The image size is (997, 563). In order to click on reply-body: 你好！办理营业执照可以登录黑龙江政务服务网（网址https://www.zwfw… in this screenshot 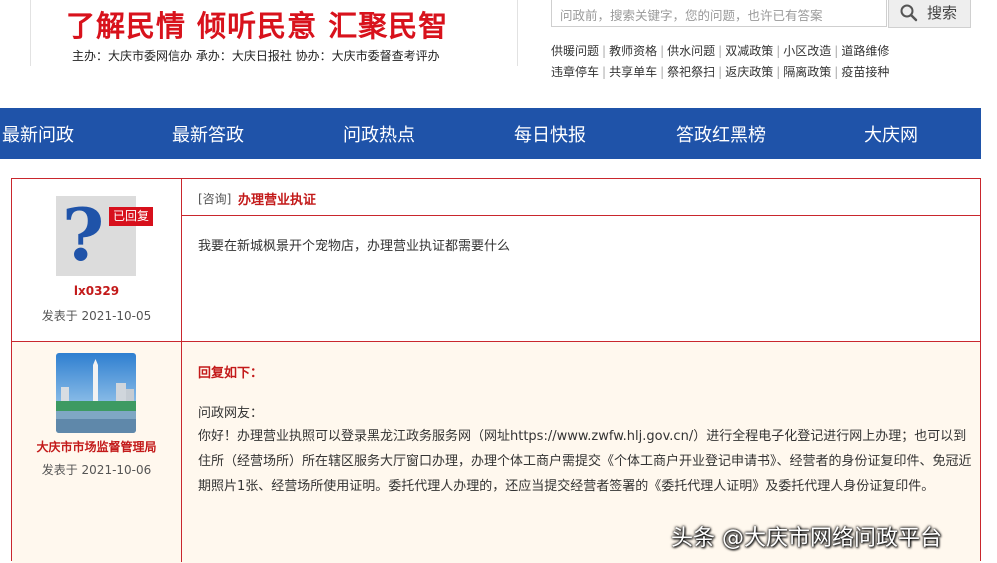, I will do `click(585, 461)`.